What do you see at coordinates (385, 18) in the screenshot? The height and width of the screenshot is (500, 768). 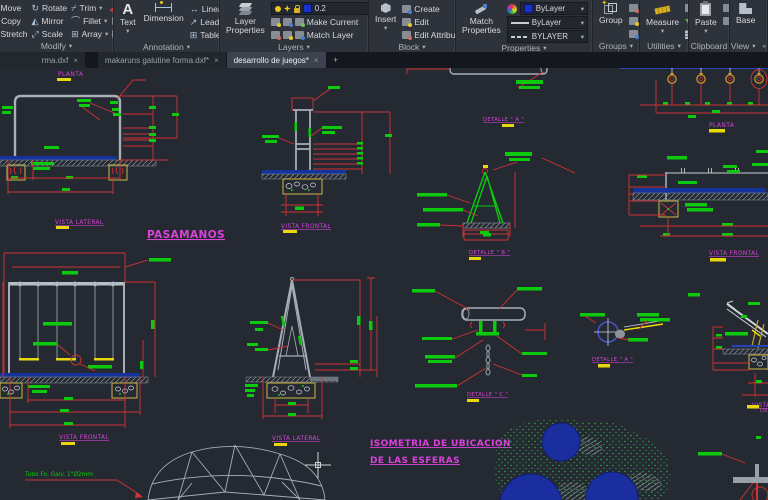 I see `insert-button: Insert ▾` at bounding box center [385, 18].